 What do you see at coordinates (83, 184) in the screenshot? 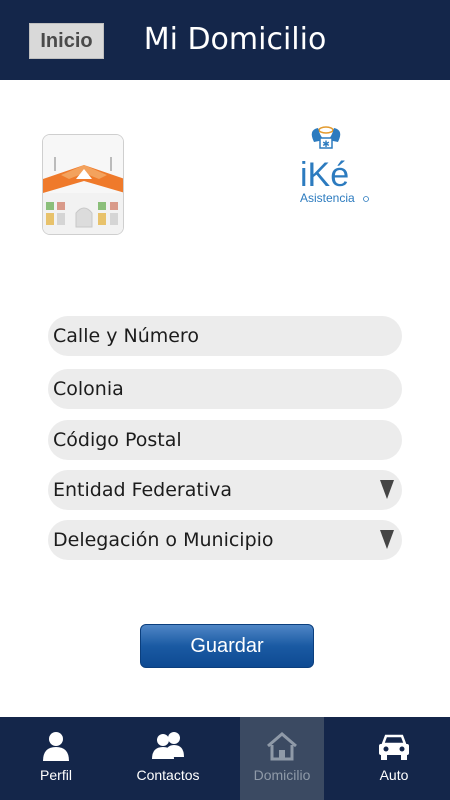
I see `home-illustration` at bounding box center [83, 184].